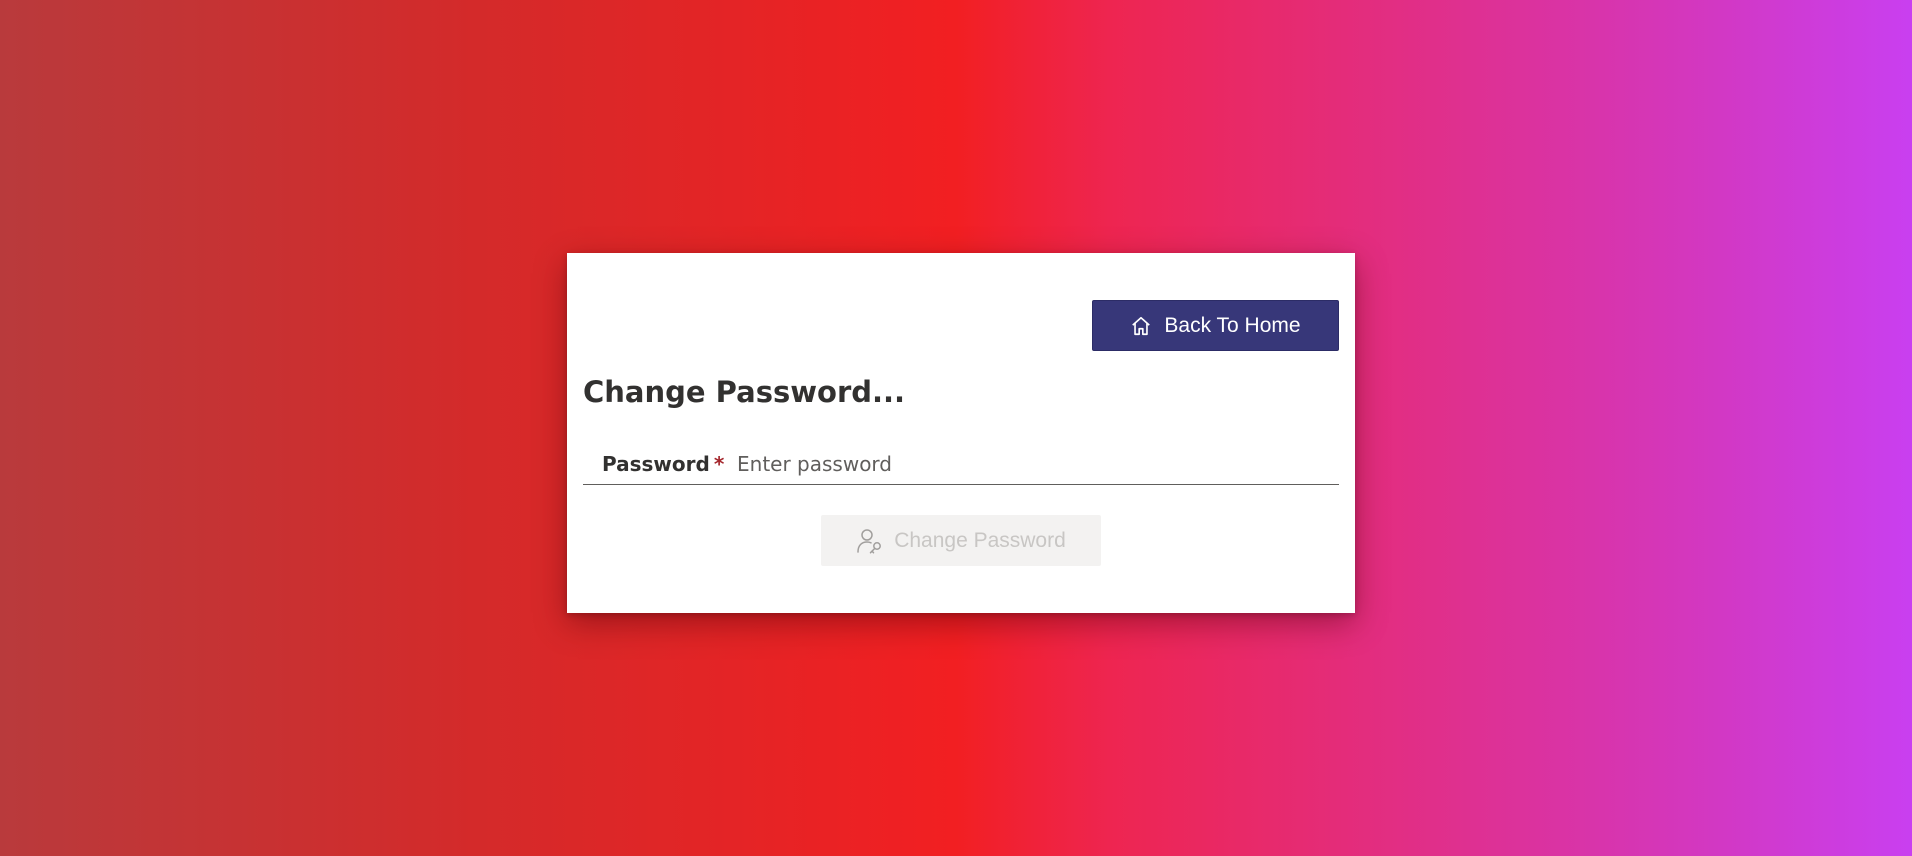 Image resolution: width=1912 pixels, height=856 pixels. I want to click on change-password-button: Change Password, so click(961, 540).